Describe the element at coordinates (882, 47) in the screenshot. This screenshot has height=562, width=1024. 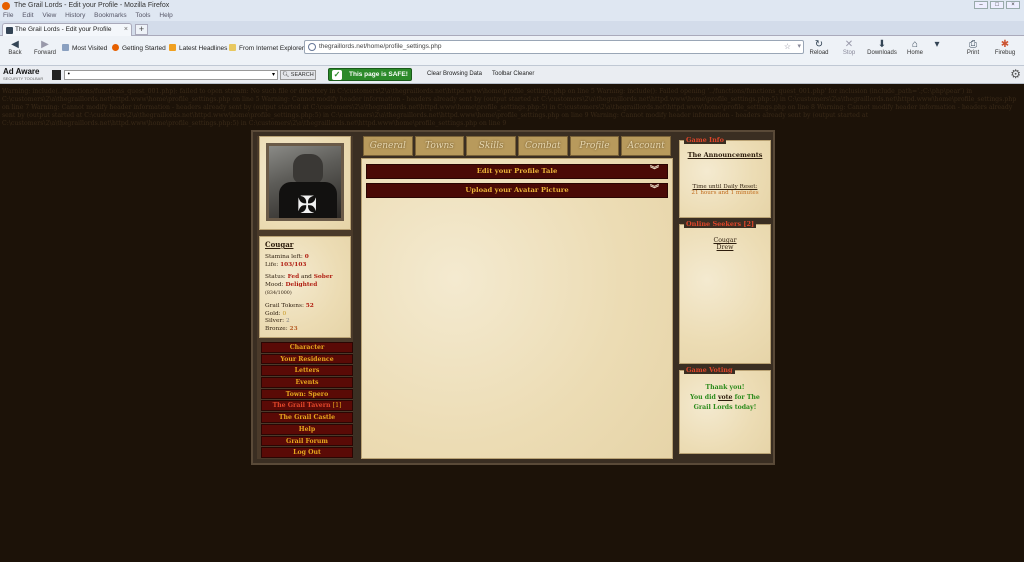
I see `downloads-button: ⬇ Downloads` at that location.